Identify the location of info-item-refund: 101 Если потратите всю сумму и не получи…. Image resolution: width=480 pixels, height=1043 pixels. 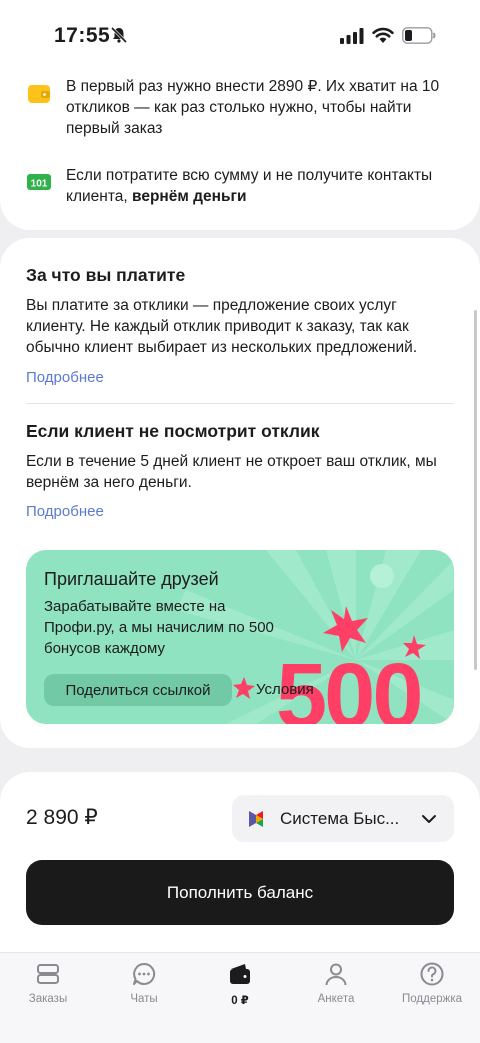
(236, 186).